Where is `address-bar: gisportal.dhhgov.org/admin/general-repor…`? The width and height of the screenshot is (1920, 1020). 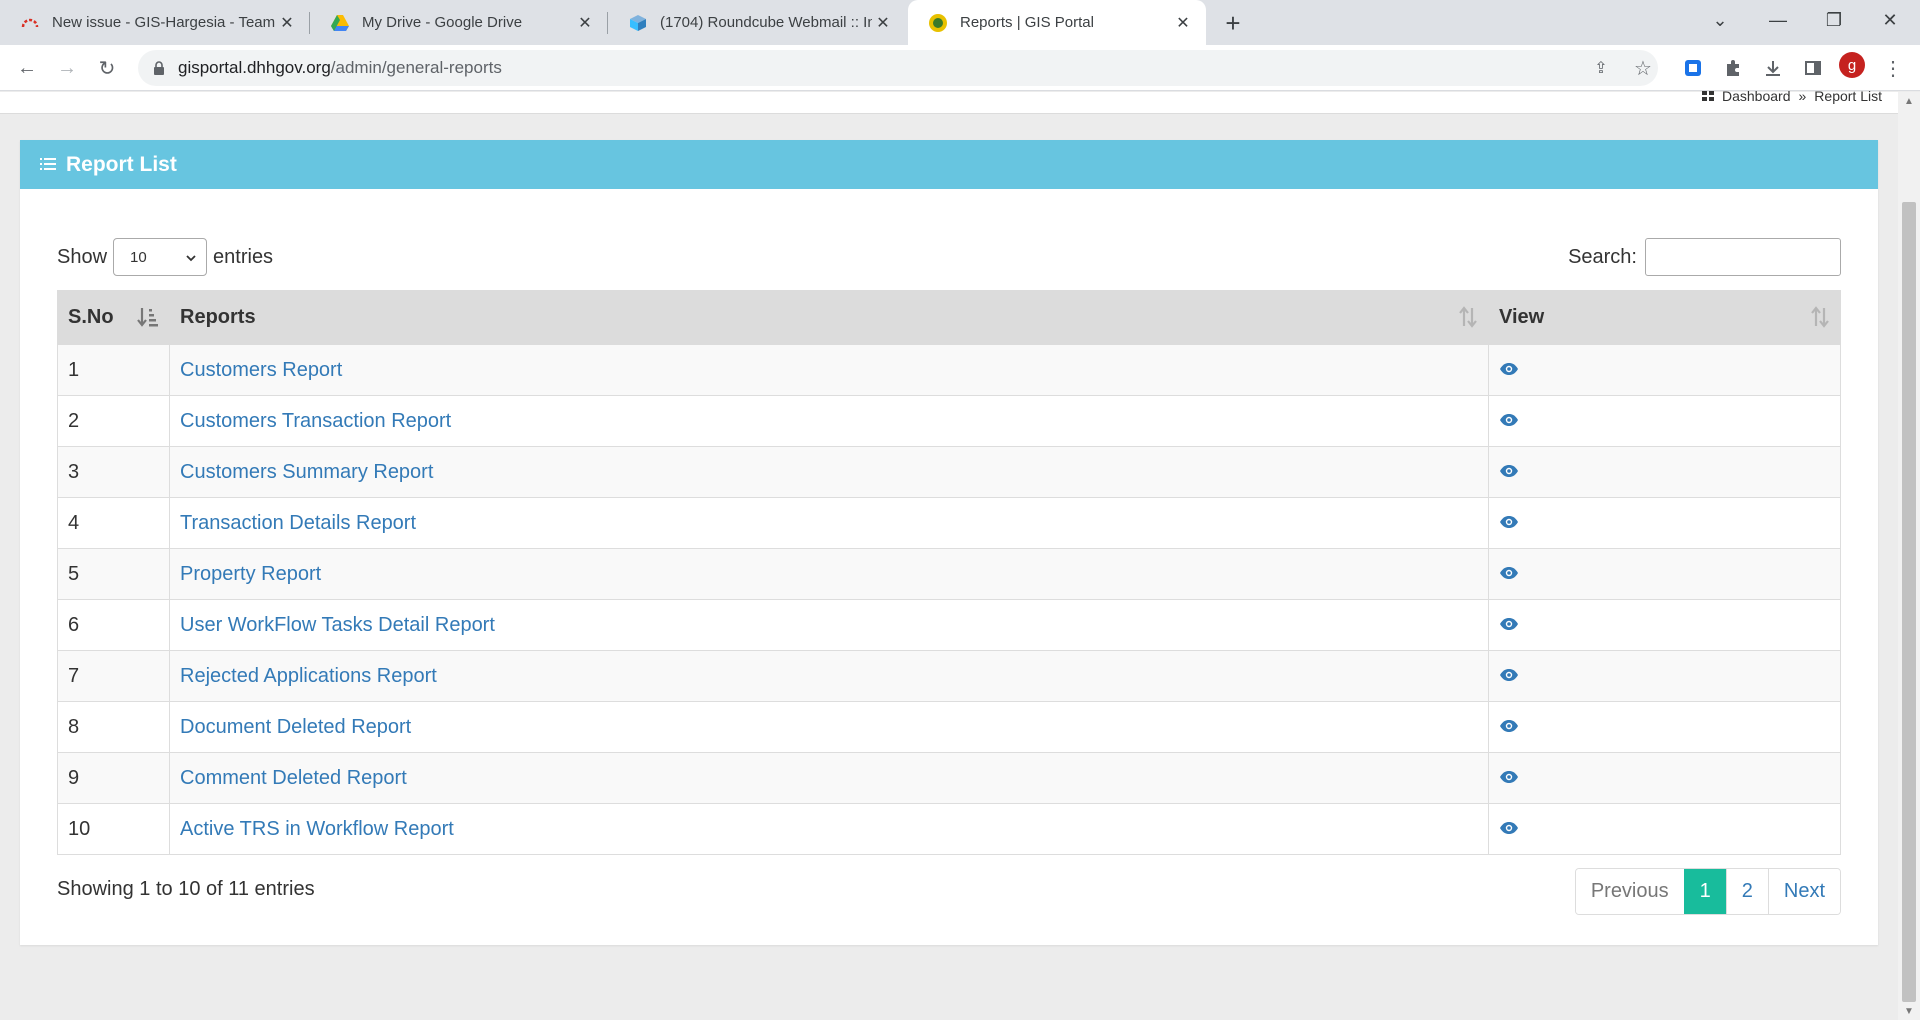
address-bar: gisportal.dhhgov.org/admin/general-repor… is located at coordinates (898, 68).